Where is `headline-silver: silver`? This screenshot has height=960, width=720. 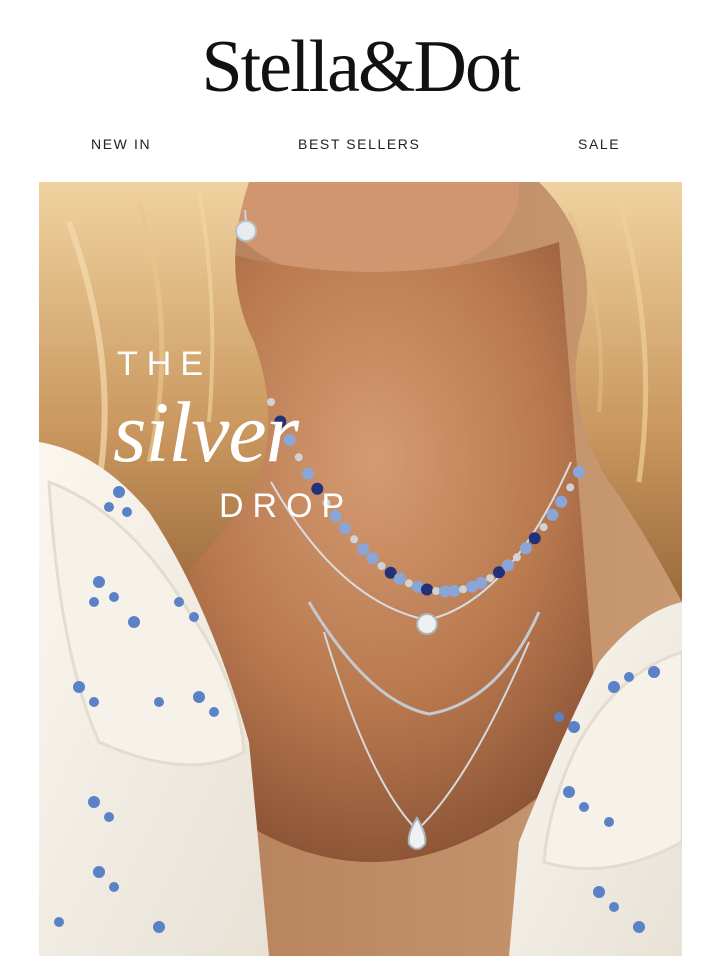 headline-silver: silver is located at coordinates (206, 432).